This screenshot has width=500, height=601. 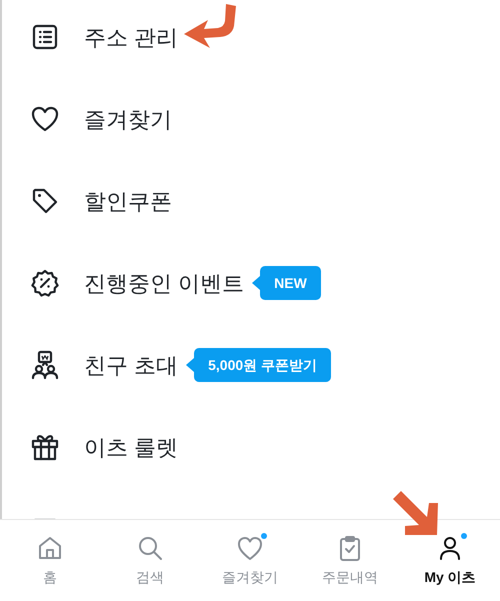 I want to click on menu-item-label: 친구 초대, so click(x=131, y=365).